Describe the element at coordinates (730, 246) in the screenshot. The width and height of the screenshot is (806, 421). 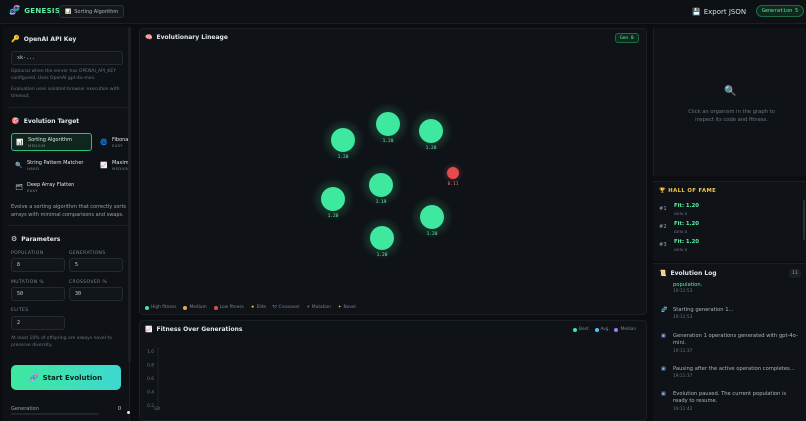
I see `hall-of-fame-entry: #3 Fit: 1.20 GEN 0` at that location.